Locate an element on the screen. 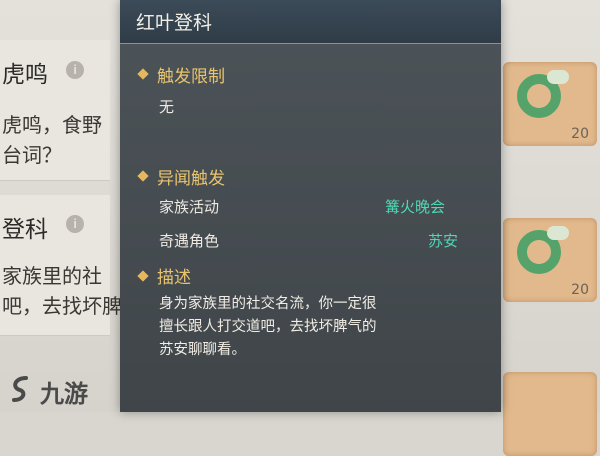 This screenshot has width=600, height=456. quest-desc-line: 家族里的社 is located at coordinates (52, 276).